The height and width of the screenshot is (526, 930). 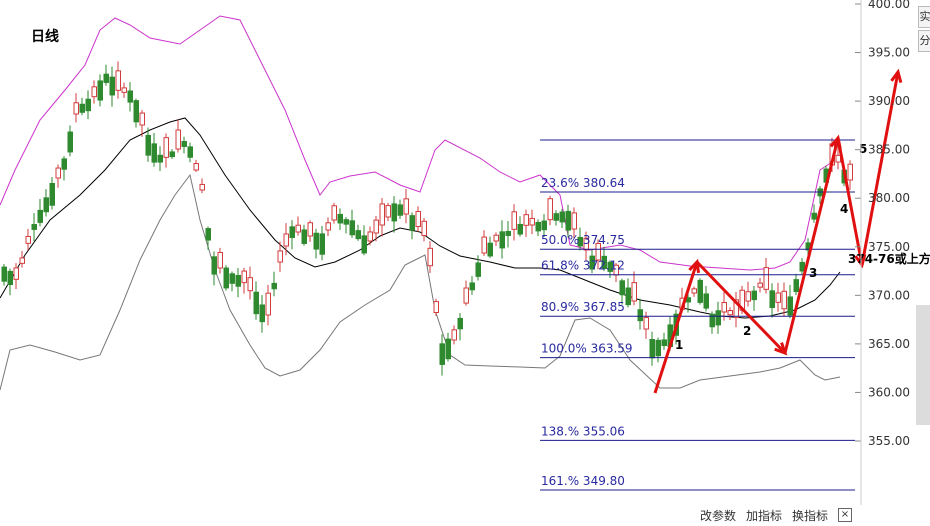 What do you see at coordinates (718, 515) in the screenshot?
I see `change-params-button: 改参数` at bounding box center [718, 515].